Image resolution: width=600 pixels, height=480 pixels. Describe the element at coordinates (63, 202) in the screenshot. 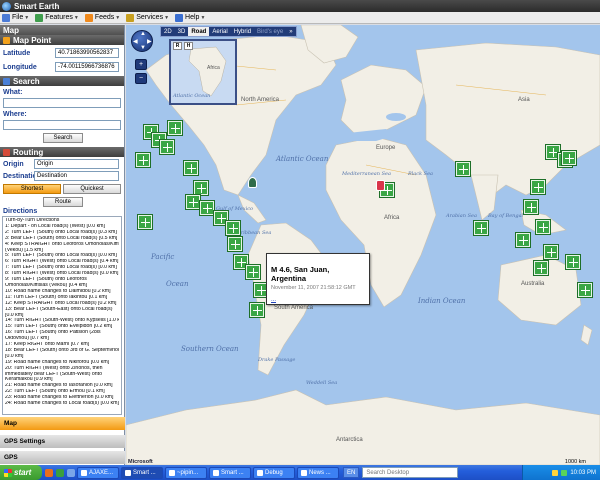

I see `route-button: Route` at that location.